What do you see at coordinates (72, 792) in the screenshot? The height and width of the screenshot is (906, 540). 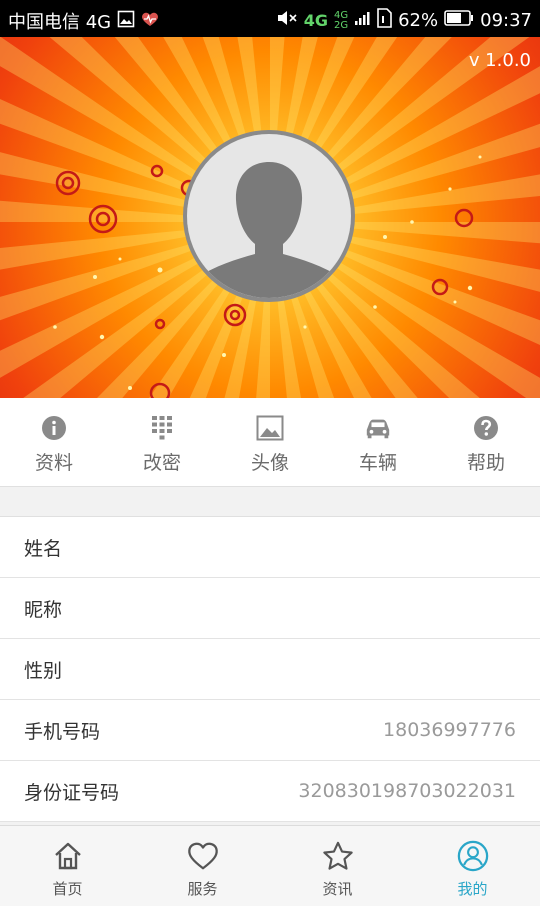 I see `row-label: 身份证号码` at bounding box center [72, 792].